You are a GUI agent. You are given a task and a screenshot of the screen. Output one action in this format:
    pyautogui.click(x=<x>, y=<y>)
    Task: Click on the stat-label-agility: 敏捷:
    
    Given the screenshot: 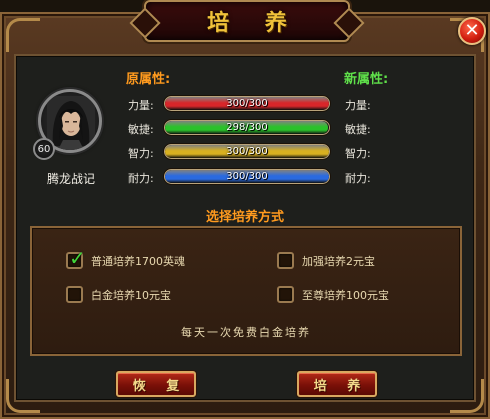 What is the action you would take?
    pyautogui.click(x=141, y=129)
    